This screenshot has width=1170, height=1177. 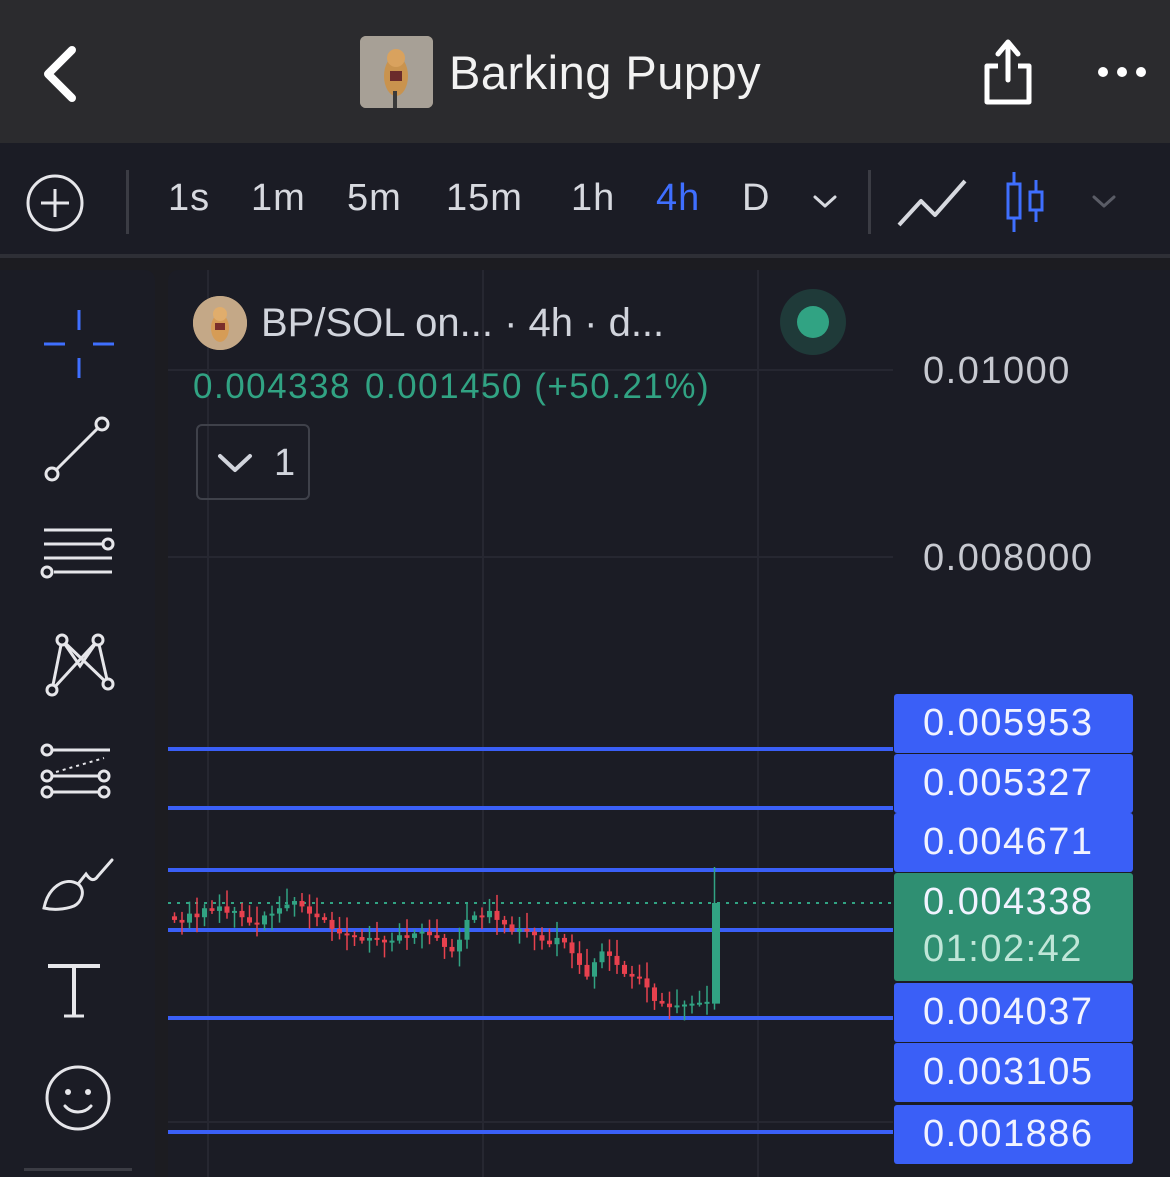 I want to click on market-status-indicator, so click(x=813, y=322).